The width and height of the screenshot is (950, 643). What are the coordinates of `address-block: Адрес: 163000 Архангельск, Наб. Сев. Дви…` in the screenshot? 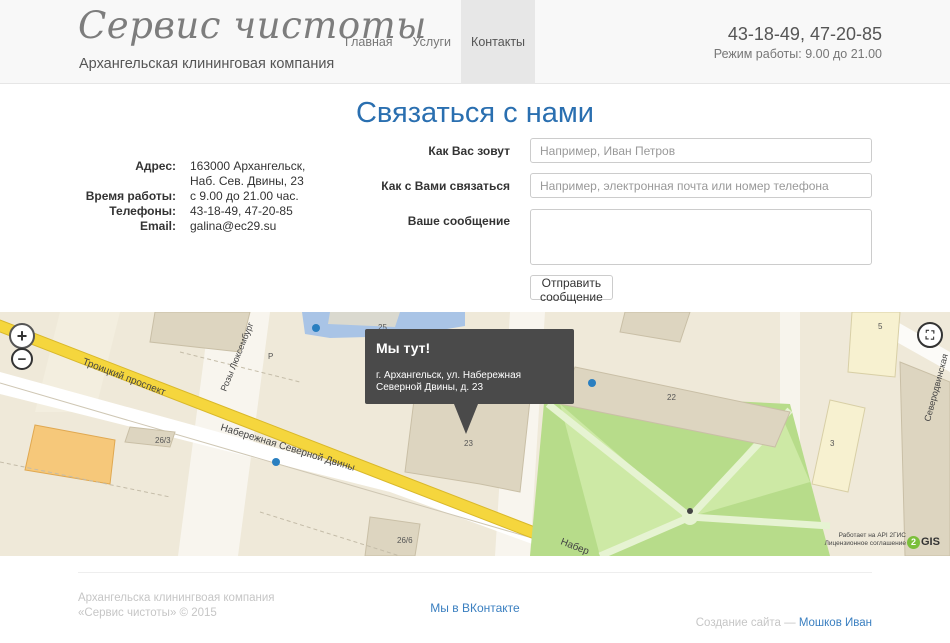 It's located at (183, 196).